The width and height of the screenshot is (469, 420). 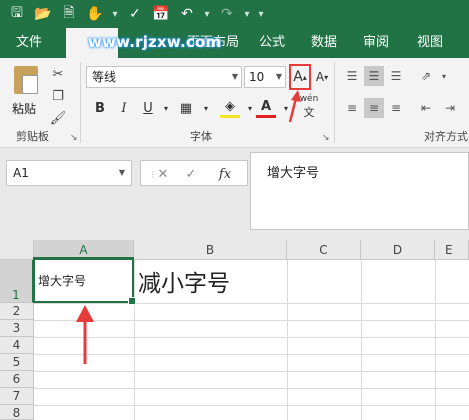 I want to click on alignment-group-label: 对齐方式, so click(x=446, y=136).